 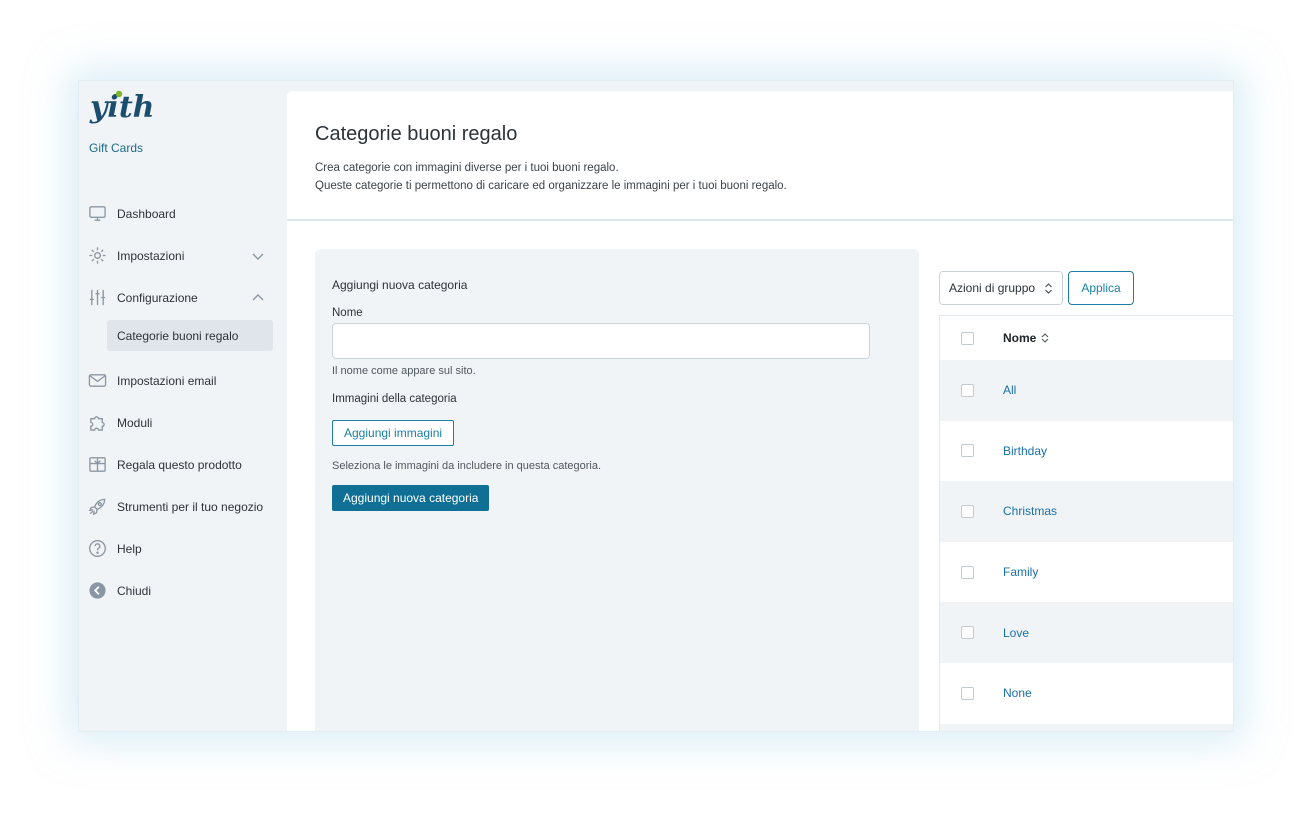 What do you see at coordinates (97, 464) in the screenshot?
I see `gift-icon` at bounding box center [97, 464].